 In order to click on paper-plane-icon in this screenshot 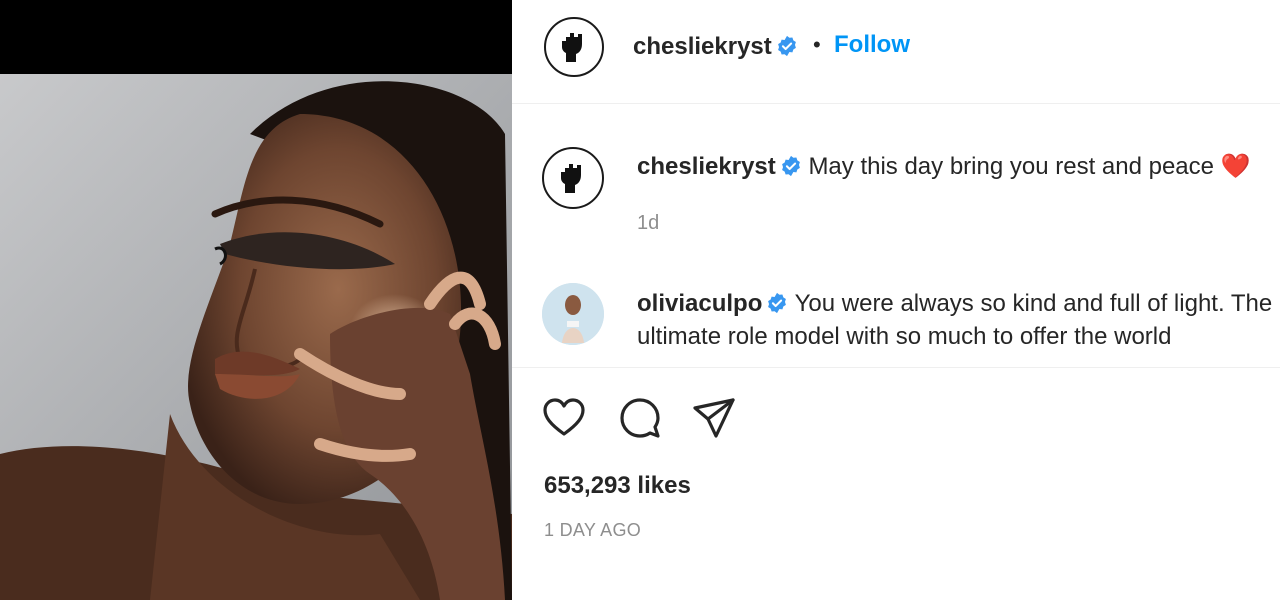, I will do `click(714, 418)`.